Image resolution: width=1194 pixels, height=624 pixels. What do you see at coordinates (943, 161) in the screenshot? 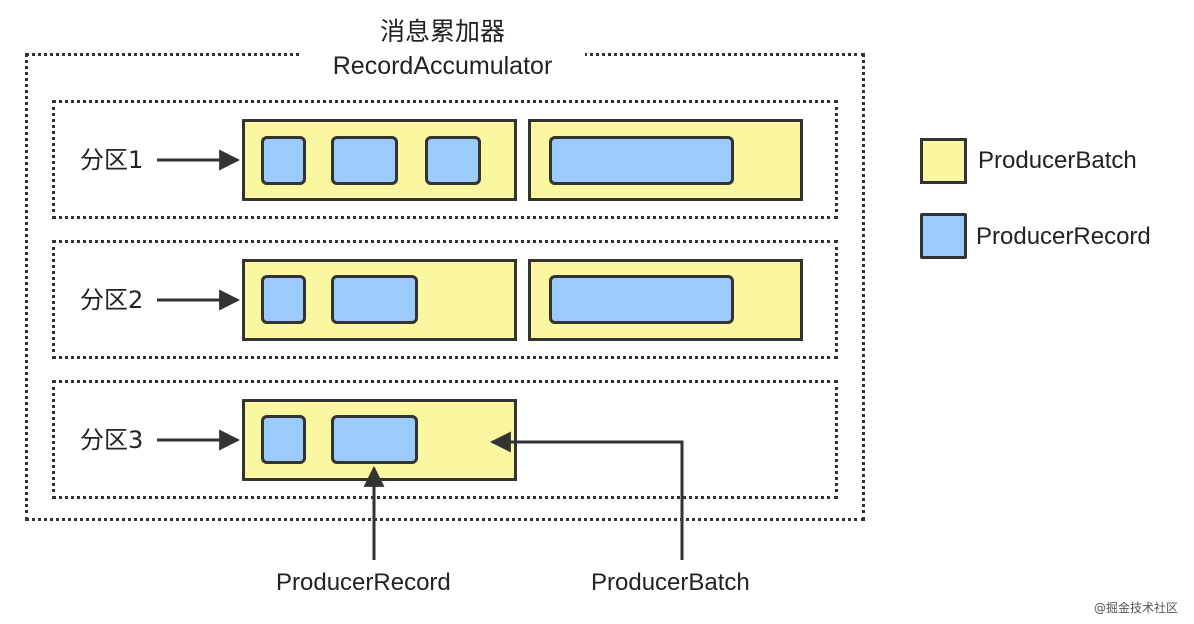
I see `legend-batch-swatch` at bounding box center [943, 161].